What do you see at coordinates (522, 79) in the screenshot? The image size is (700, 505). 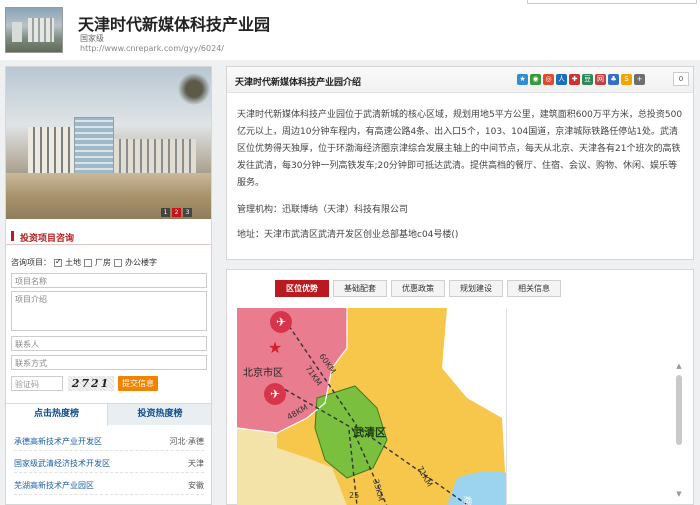 I see `qzone-icon: ★` at bounding box center [522, 79].